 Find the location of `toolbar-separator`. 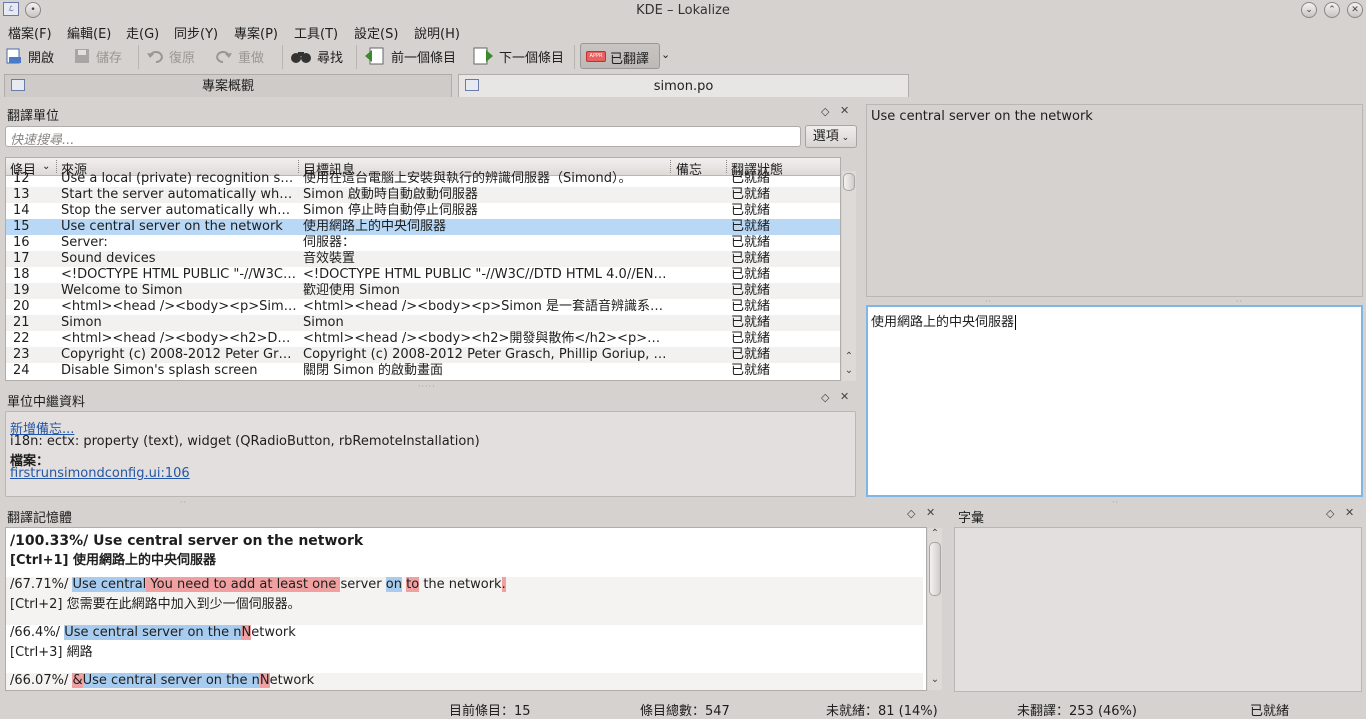

toolbar-separator is located at coordinates (356, 57).